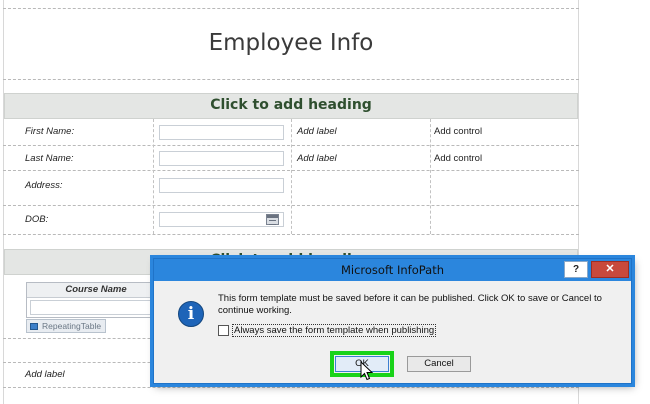 Image resolution: width=650 pixels, height=404 pixels. Describe the element at coordinates (44, 185) in the screenshot. I see `address-label: Address:` at that location.